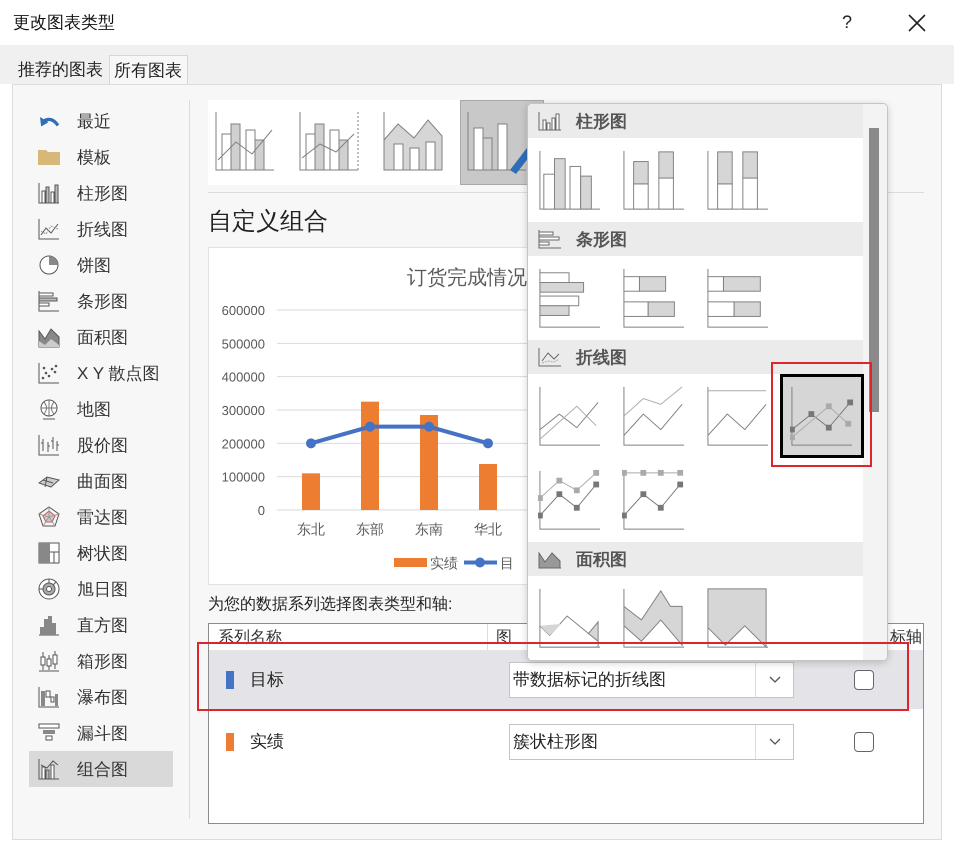 The width and height of the screenshot is (954, 847). I want to click on sidebar-item: 箱形图, so click(101, 661).